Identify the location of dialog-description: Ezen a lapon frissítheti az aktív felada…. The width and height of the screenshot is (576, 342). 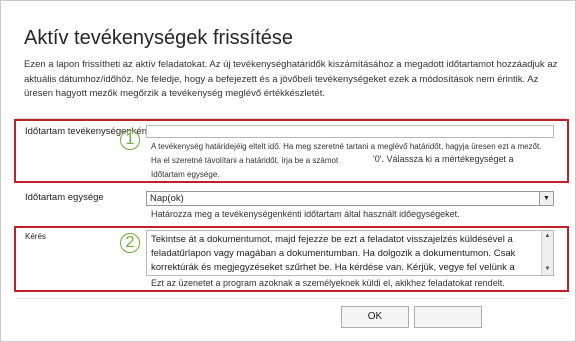
(291, 79).